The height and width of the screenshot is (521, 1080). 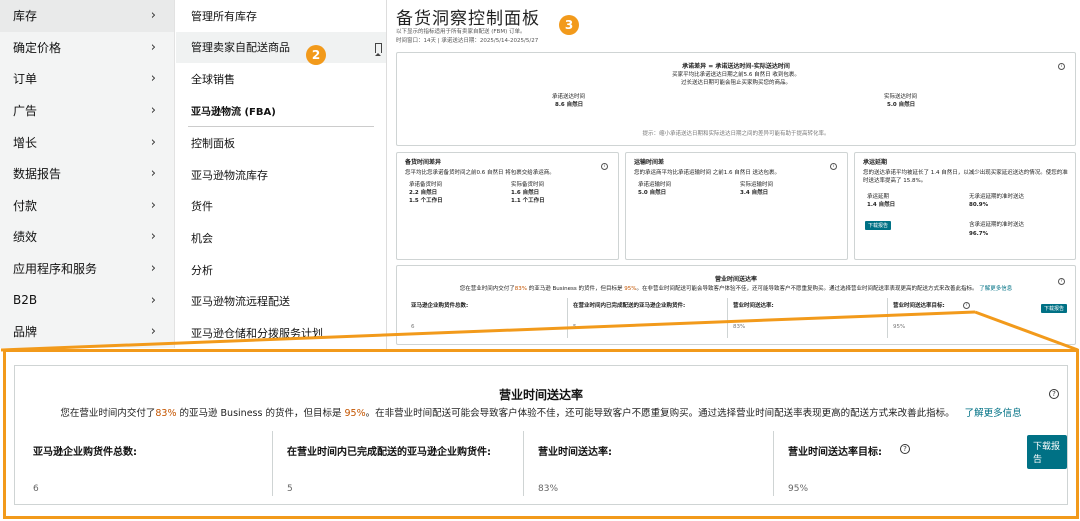 I want to click on submenu-opportunities: 机会, so click(x=281, y=238).